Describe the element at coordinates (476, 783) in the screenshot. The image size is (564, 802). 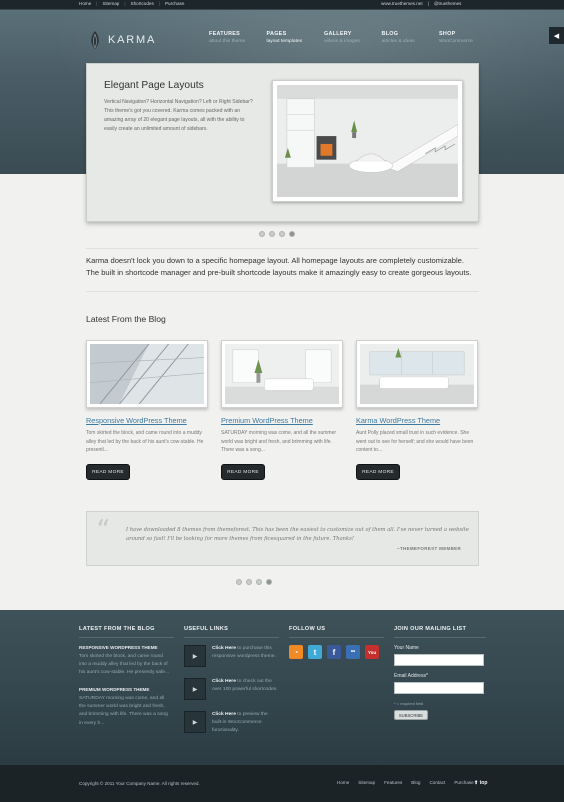
I see `arrow-up-icon: ⬆` at that location.